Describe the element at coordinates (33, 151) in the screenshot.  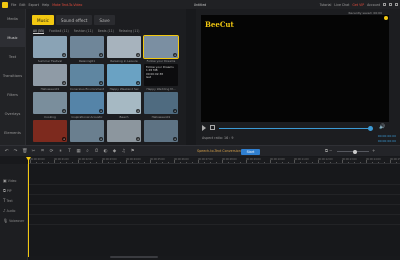
I see `split-icon: ✂` at that location.